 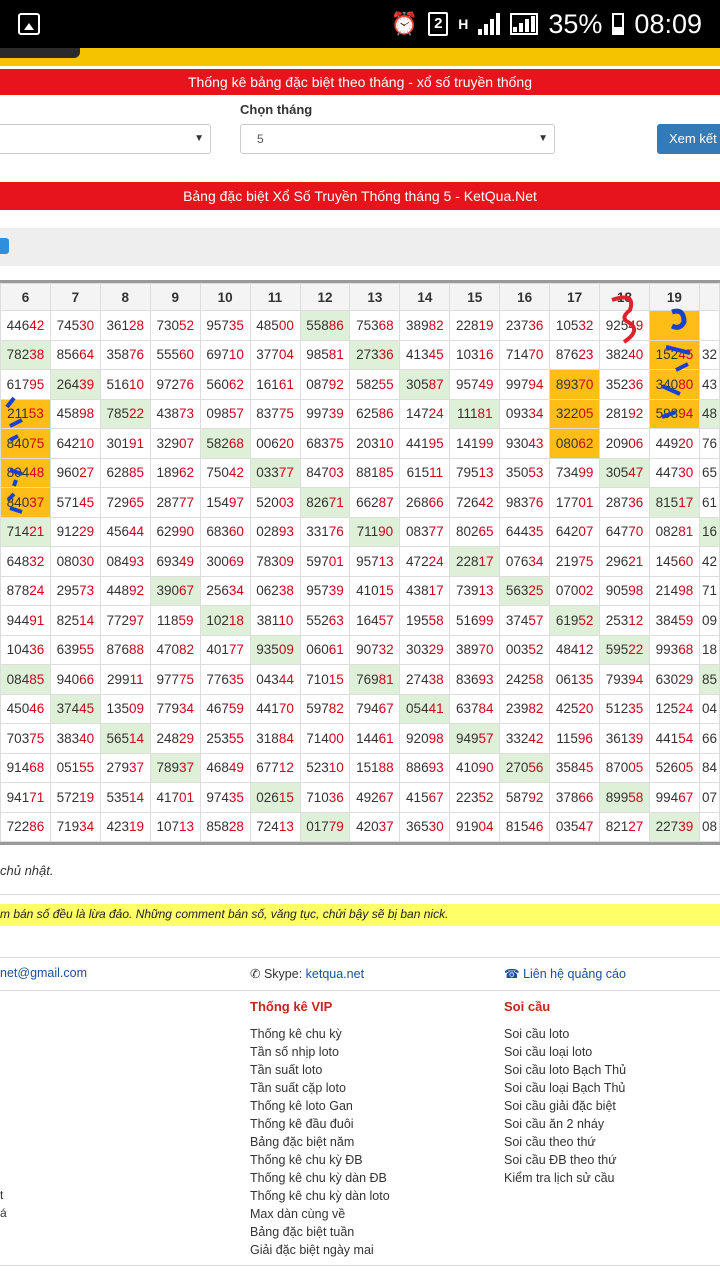 I want to click on column-header-day-6: 6, so click(x=25, y=297).